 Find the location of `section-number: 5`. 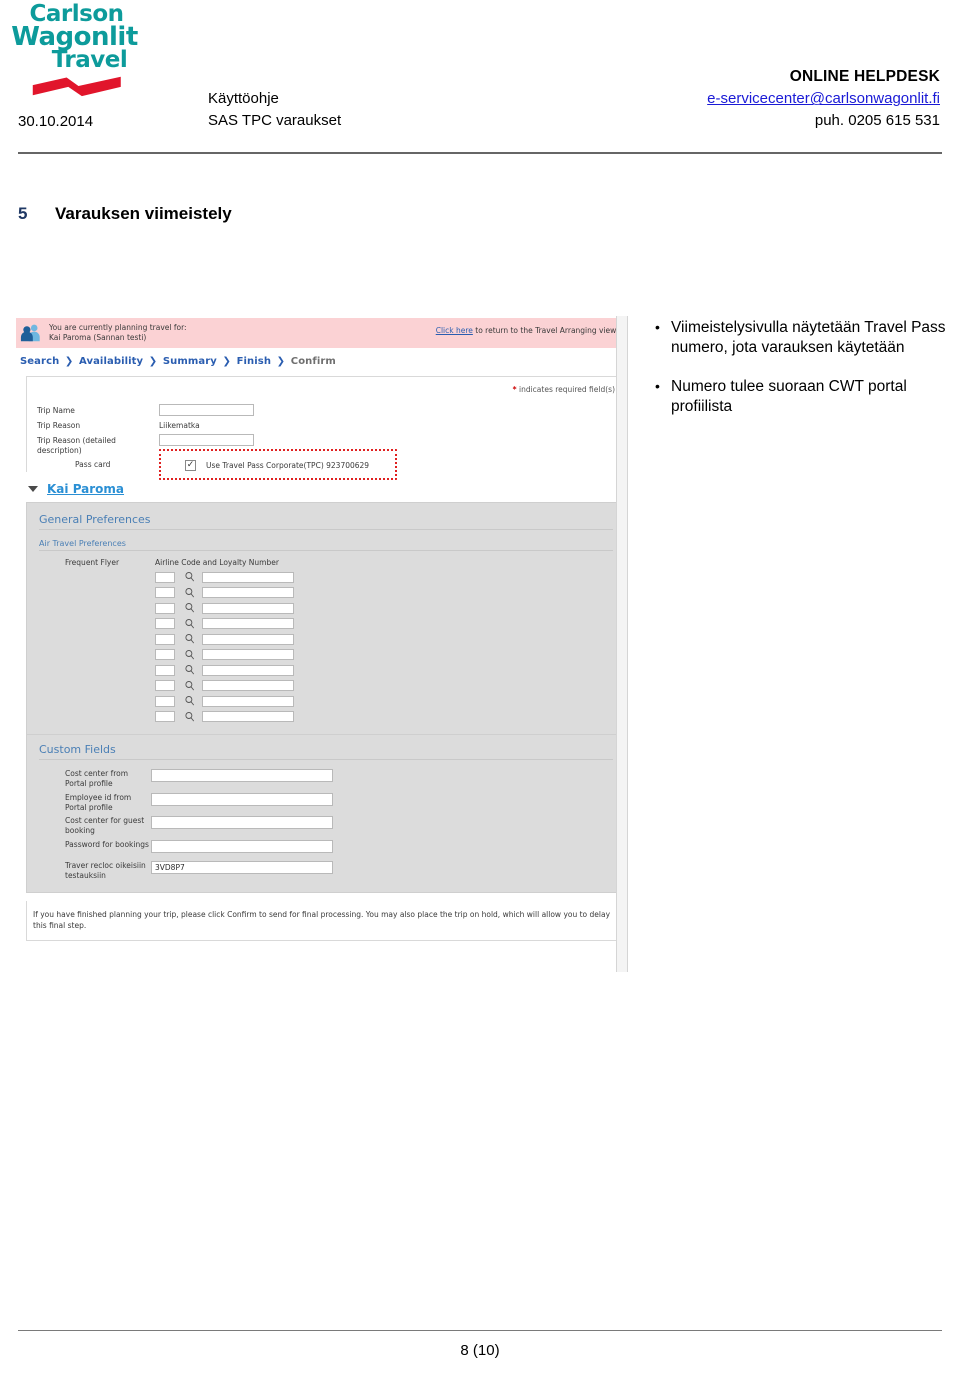

section-number: 5 is located at coordinates (23, 213).